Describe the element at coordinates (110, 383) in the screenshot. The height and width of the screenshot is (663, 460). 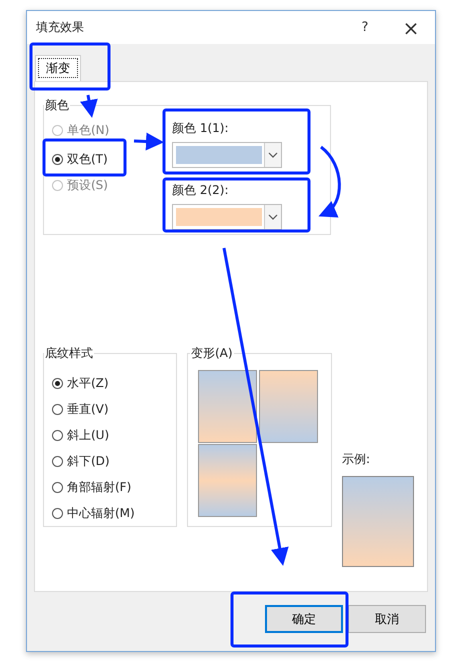
I see `radio-option: 水平(Z)` at that location.